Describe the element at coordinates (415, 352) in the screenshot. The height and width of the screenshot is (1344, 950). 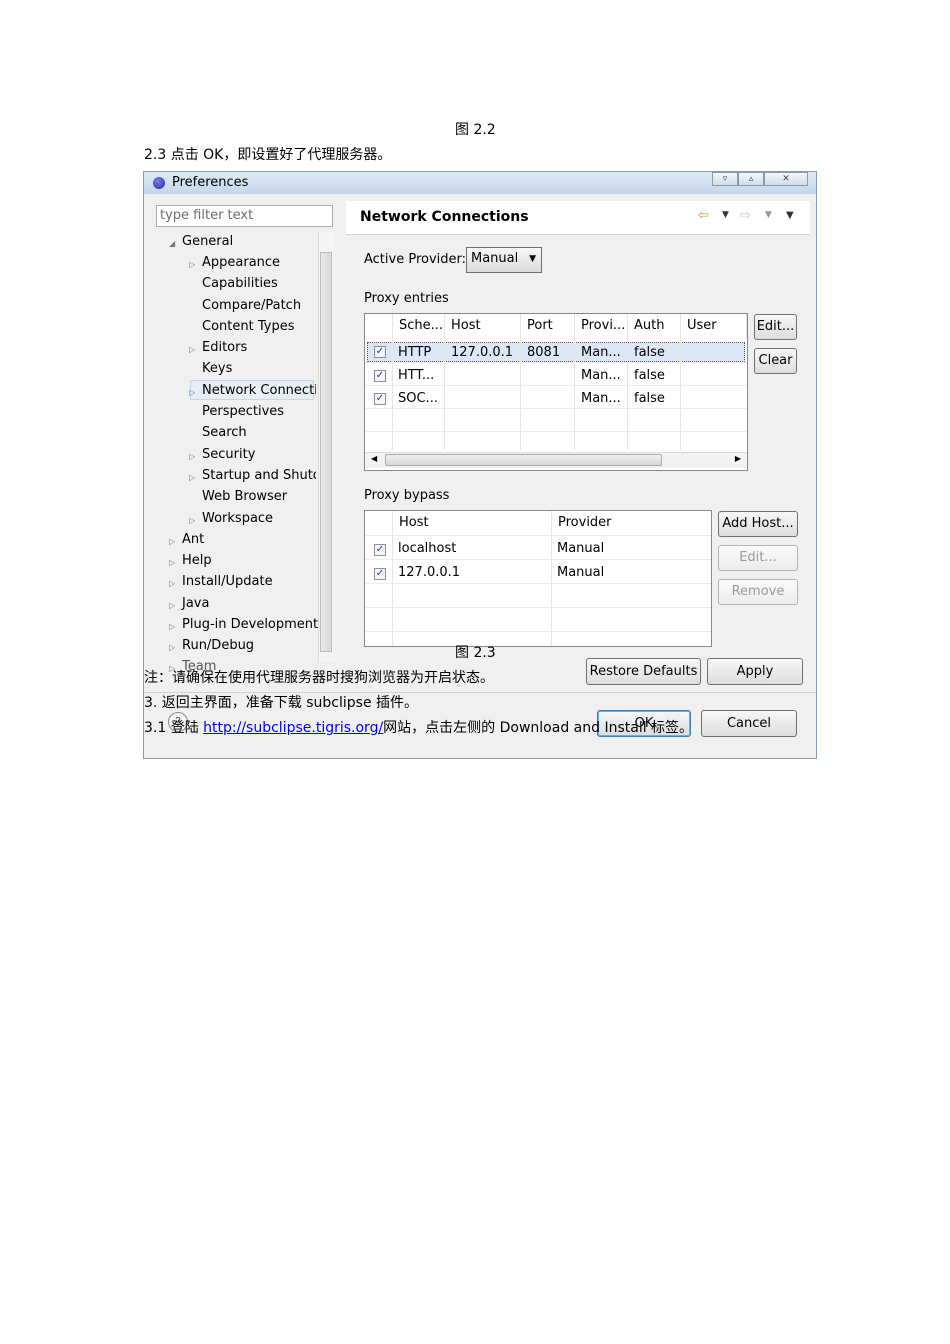
I see `cell-scheme: HTTP` at that location.